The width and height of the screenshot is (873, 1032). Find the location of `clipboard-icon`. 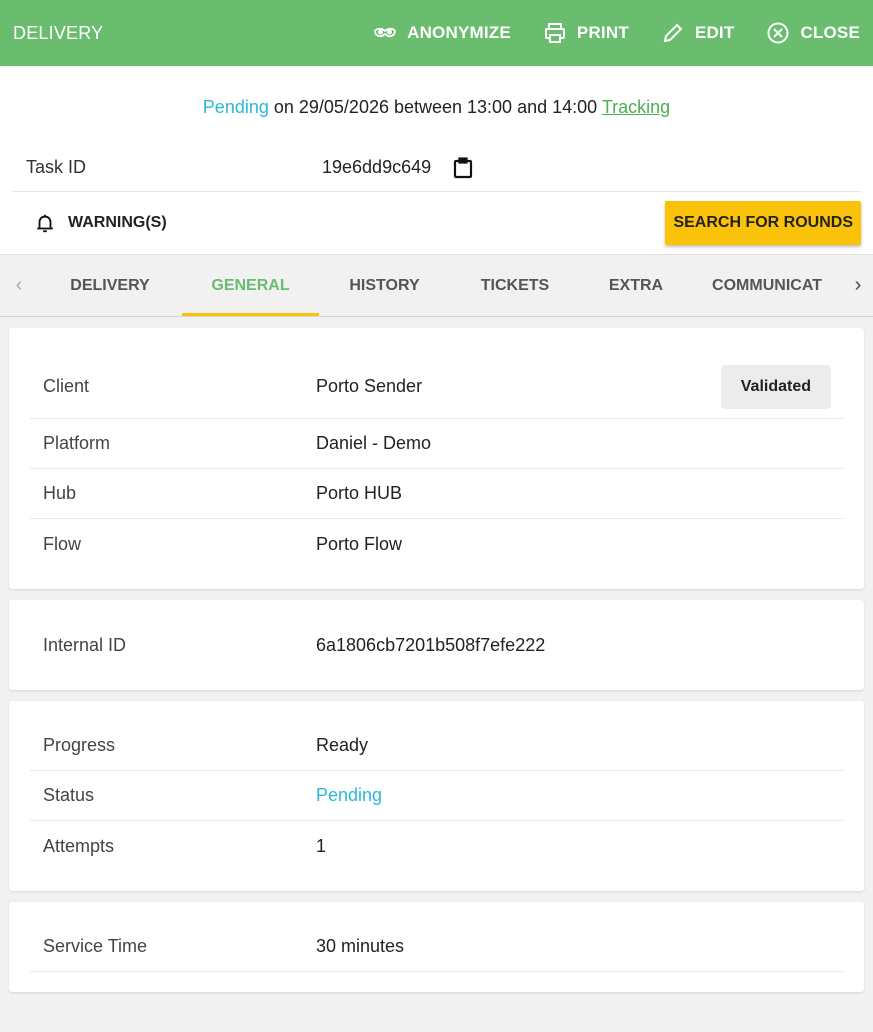

clipboard-icon is located at coordinates (463, 168).